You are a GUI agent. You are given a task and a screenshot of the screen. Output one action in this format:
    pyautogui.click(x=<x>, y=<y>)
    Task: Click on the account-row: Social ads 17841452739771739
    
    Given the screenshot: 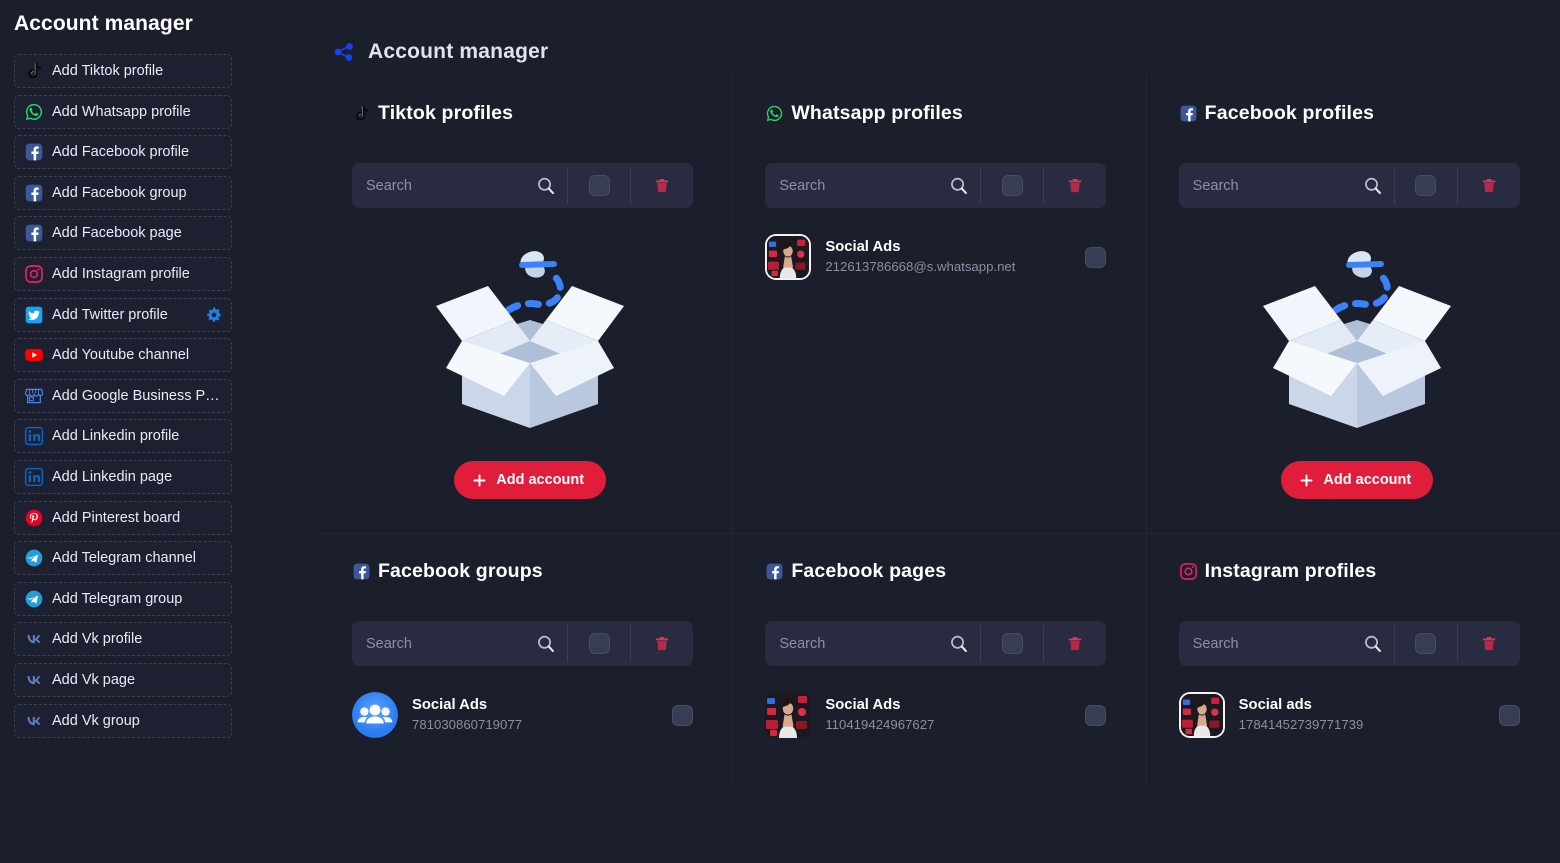 What is the action you would take?
    pyautogui.click(x=1349, y=715)
    